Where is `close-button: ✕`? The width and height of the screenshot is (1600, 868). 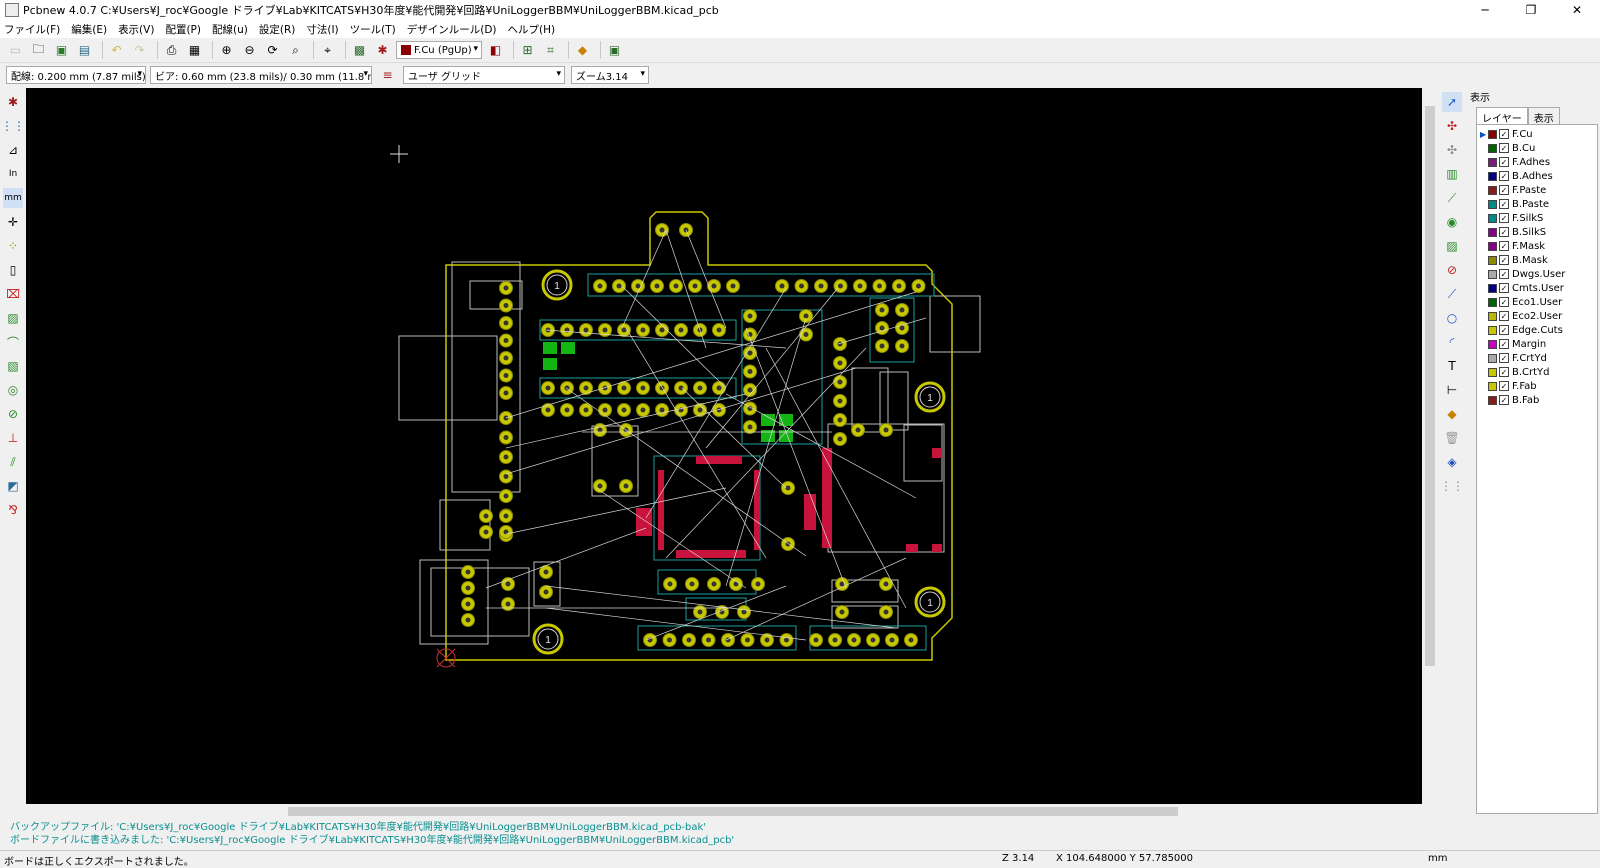
close-button: ✕ is located at coordinates (1577, 10).